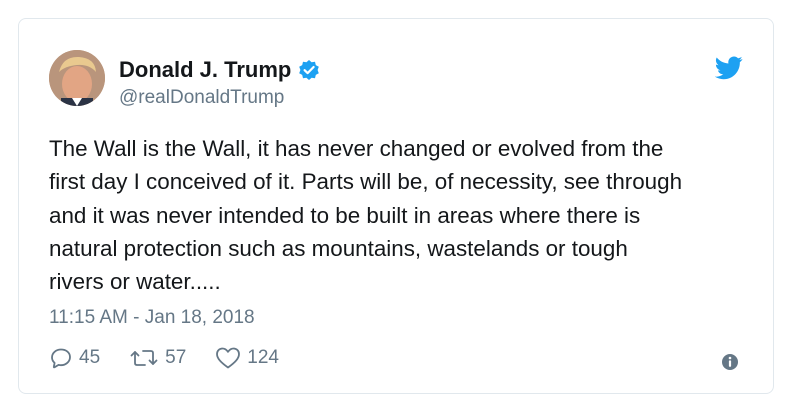  I want to click on tweet-actions: 45 57 124, so click(178, 358).